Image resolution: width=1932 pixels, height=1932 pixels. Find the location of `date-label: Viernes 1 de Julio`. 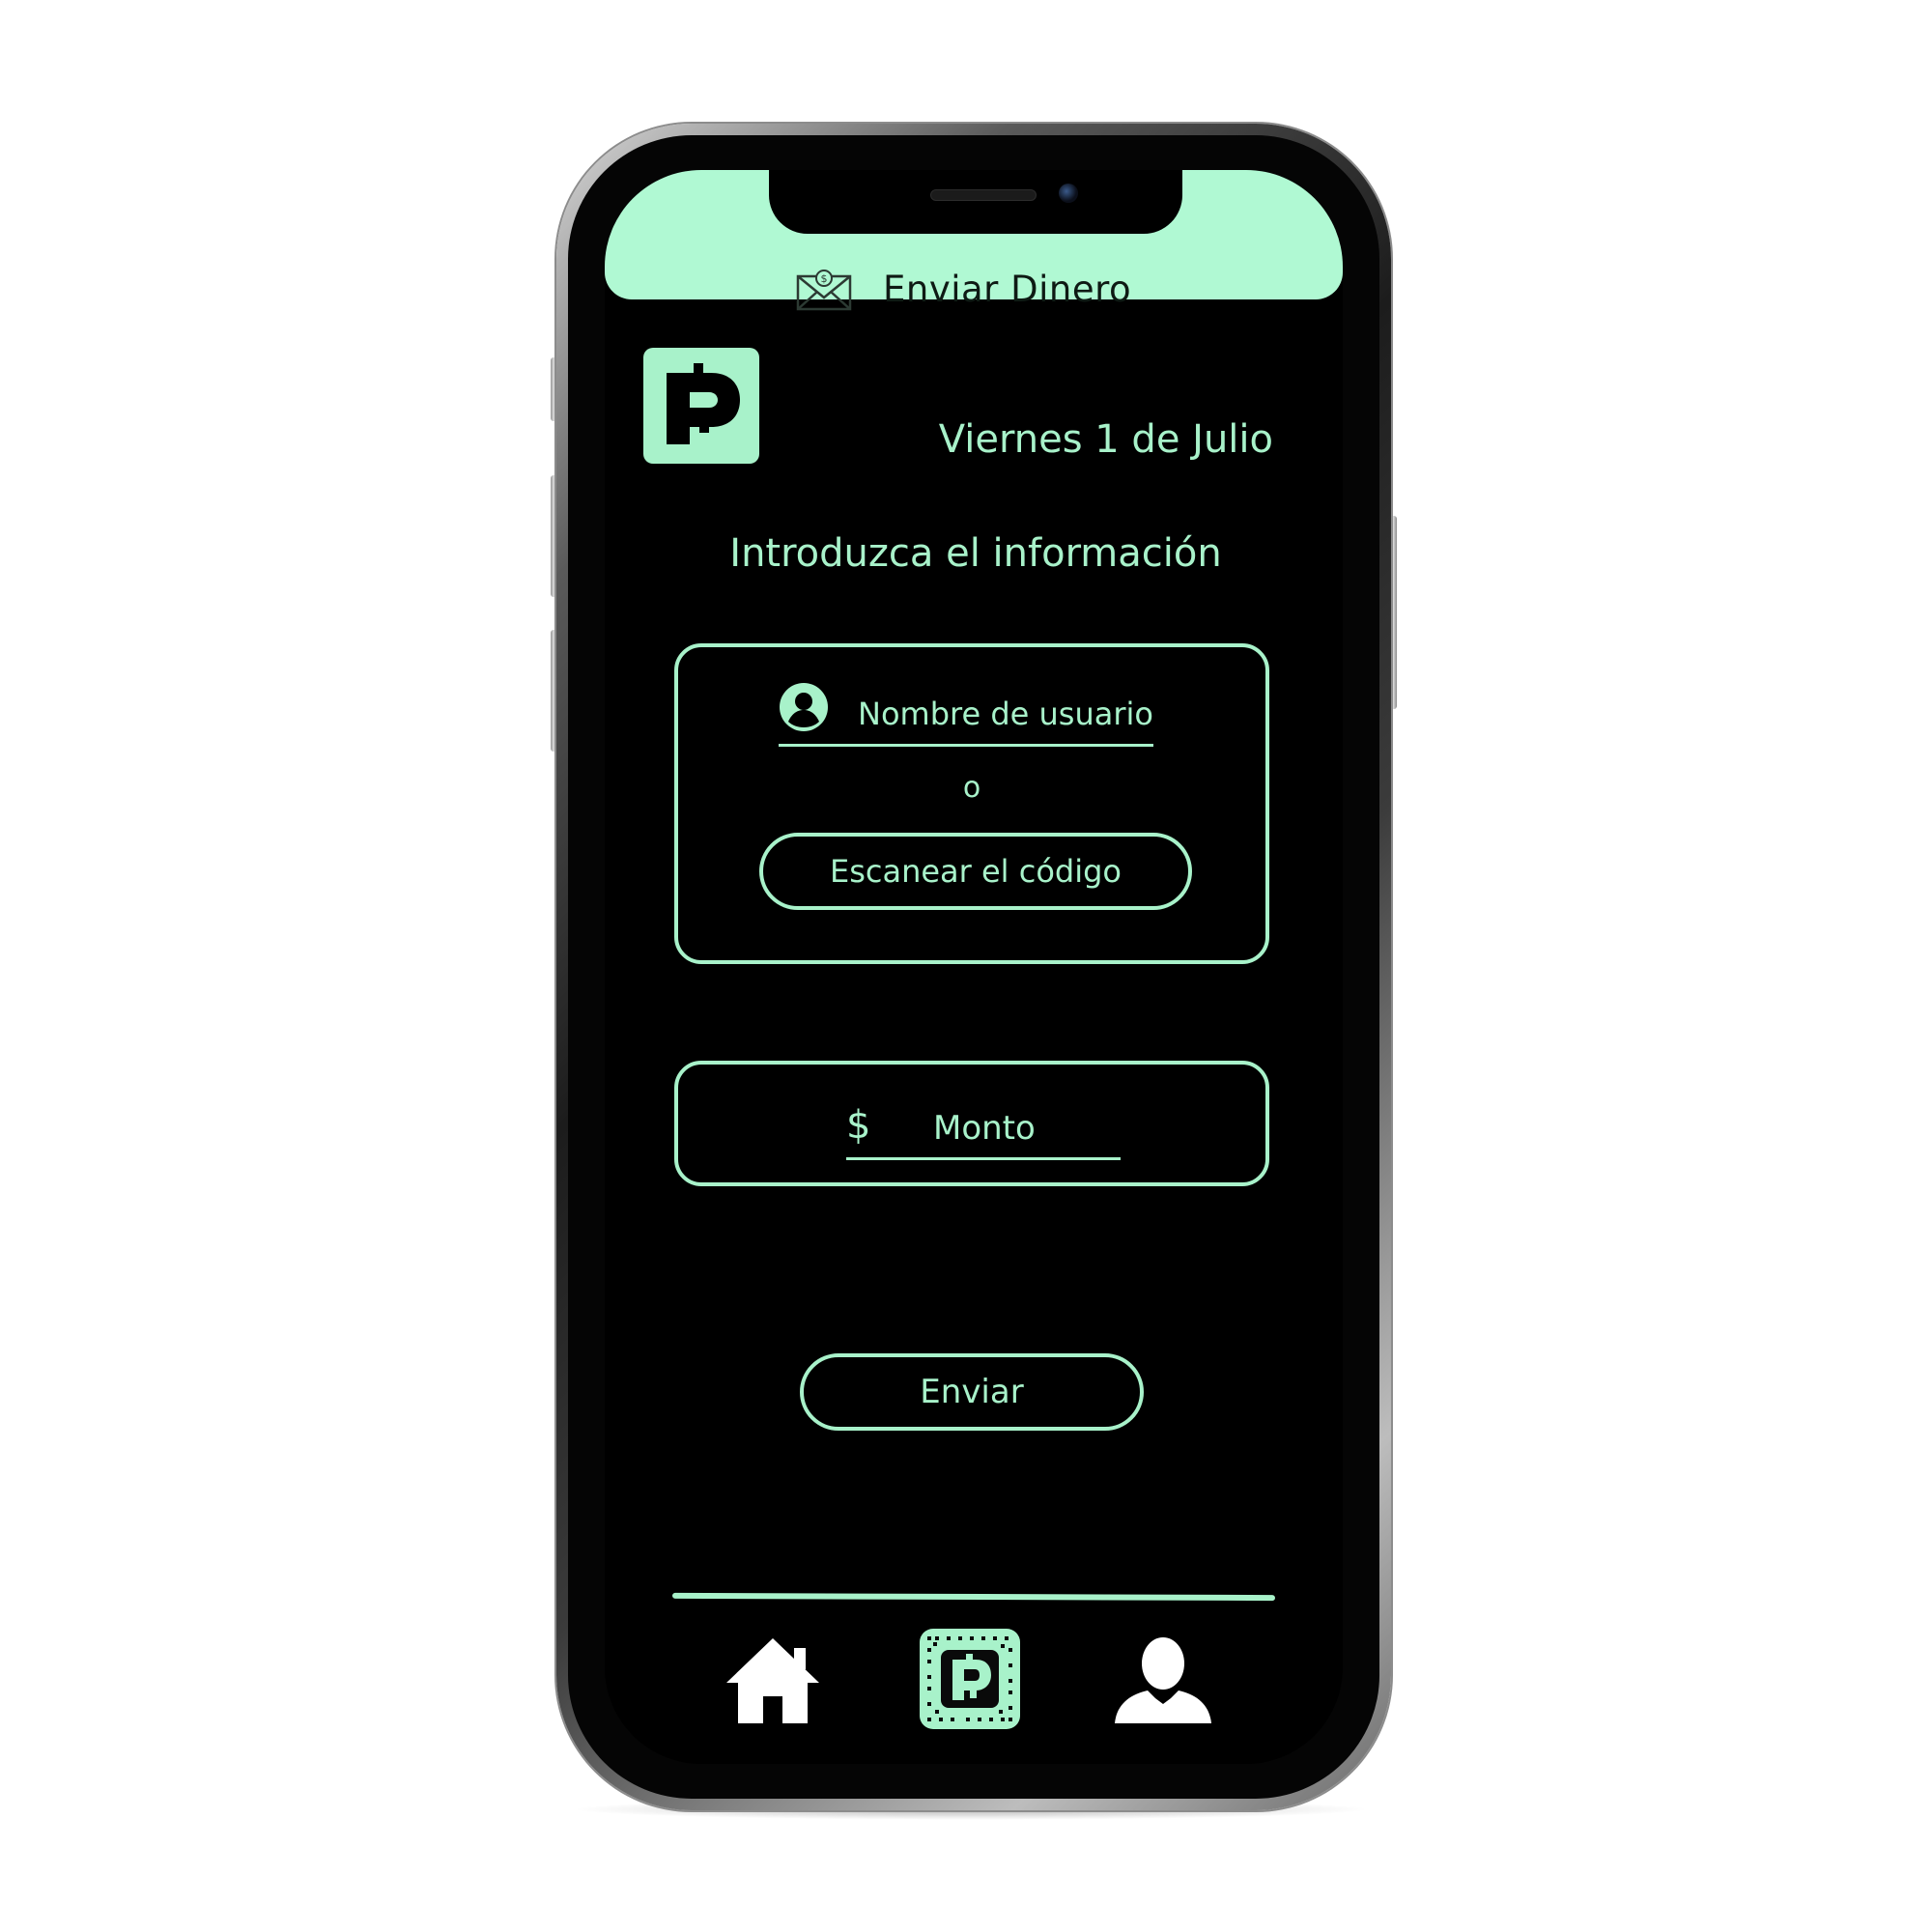

date-label: Viernes 1 de Julio is located at coordinates (1105, 439).